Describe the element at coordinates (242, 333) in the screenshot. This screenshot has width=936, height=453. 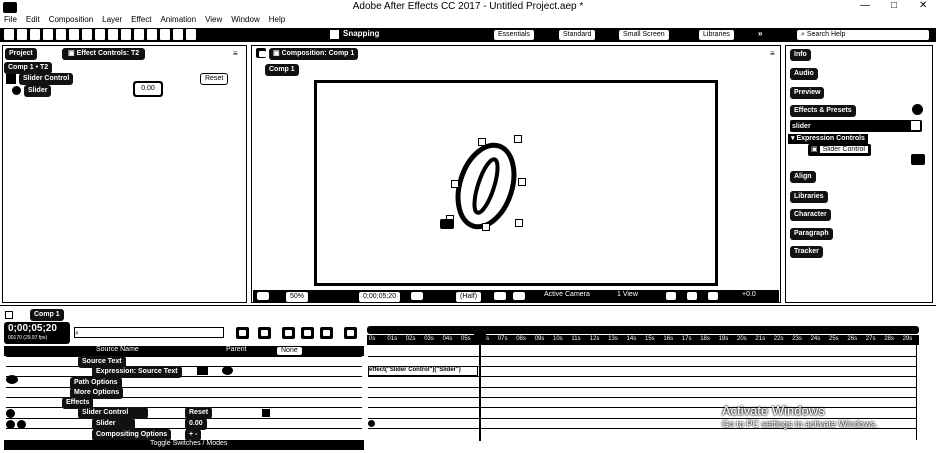
I see `comp-mini-flowchart-icon` at that location.